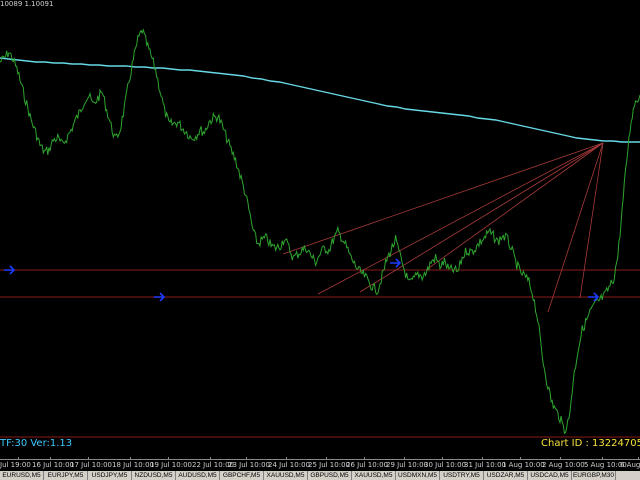 Image resolution: width=640 pixels, height=480 pixels. I want to click on time-tick-label: 25 Jul 10:00, so click(329, 465).